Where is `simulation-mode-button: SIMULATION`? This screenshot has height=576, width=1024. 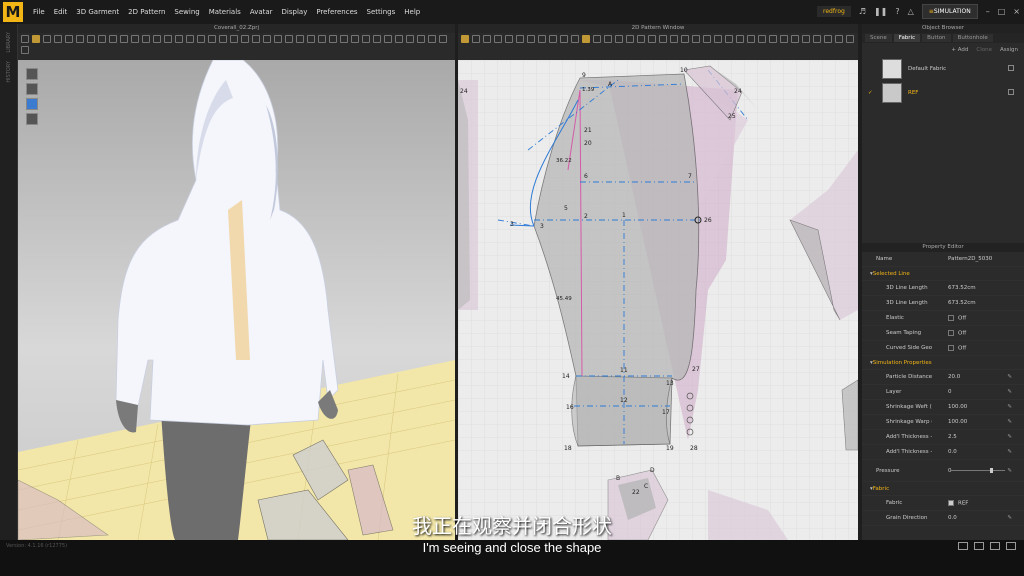 simulation-mode-button: SIMULATION is located at coordinates (949, 11).